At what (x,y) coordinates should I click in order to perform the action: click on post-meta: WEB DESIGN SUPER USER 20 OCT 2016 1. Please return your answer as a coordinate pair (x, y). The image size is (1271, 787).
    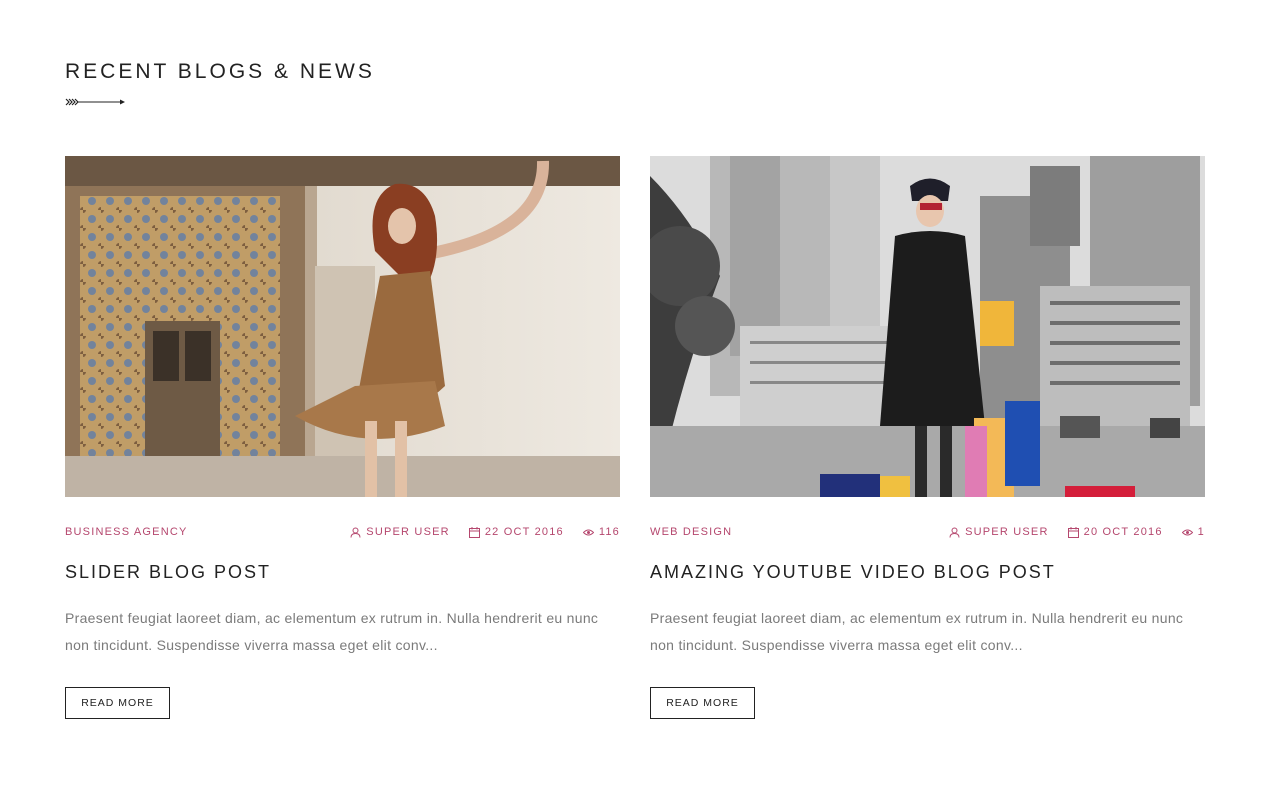
    Looking at the image, I should click on (927, 532).